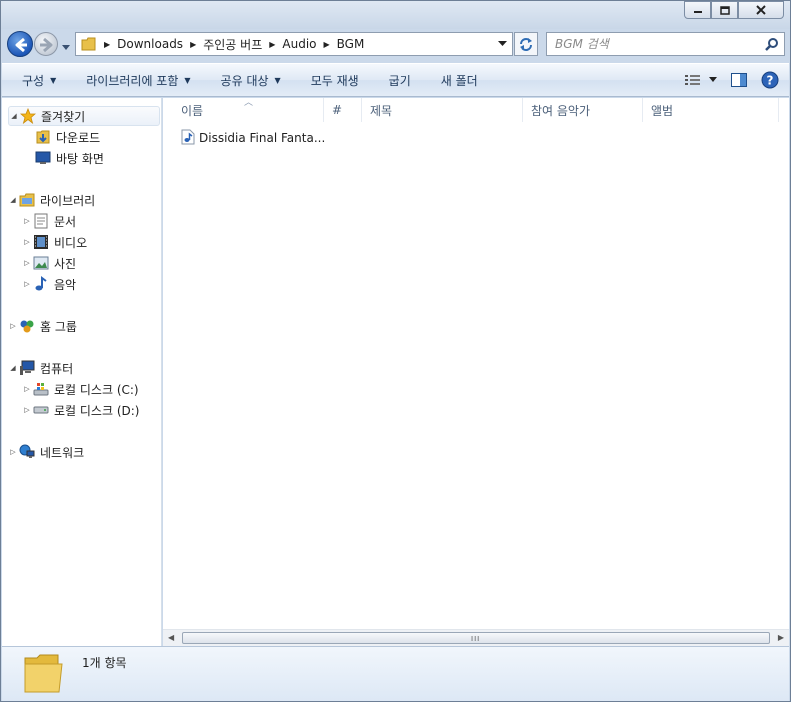 This screenshot has width=791, height=702. What do you see at coordinates (40, 368) in the screenshot?
I see `sidebar-item-computer: ◢ 컴퓨터` at bounding box center [40, 368].